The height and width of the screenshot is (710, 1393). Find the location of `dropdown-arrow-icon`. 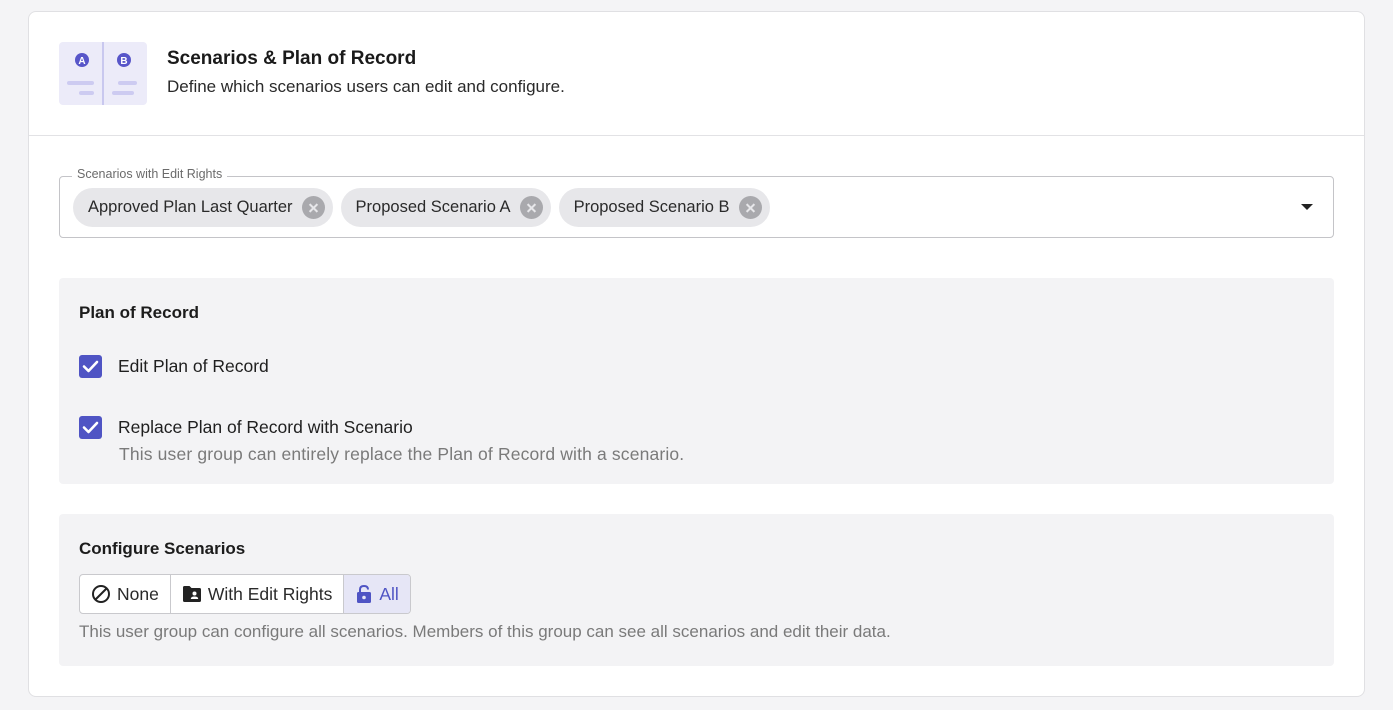

dropdown-arrow-icon is located at coordinates (1307, 207).